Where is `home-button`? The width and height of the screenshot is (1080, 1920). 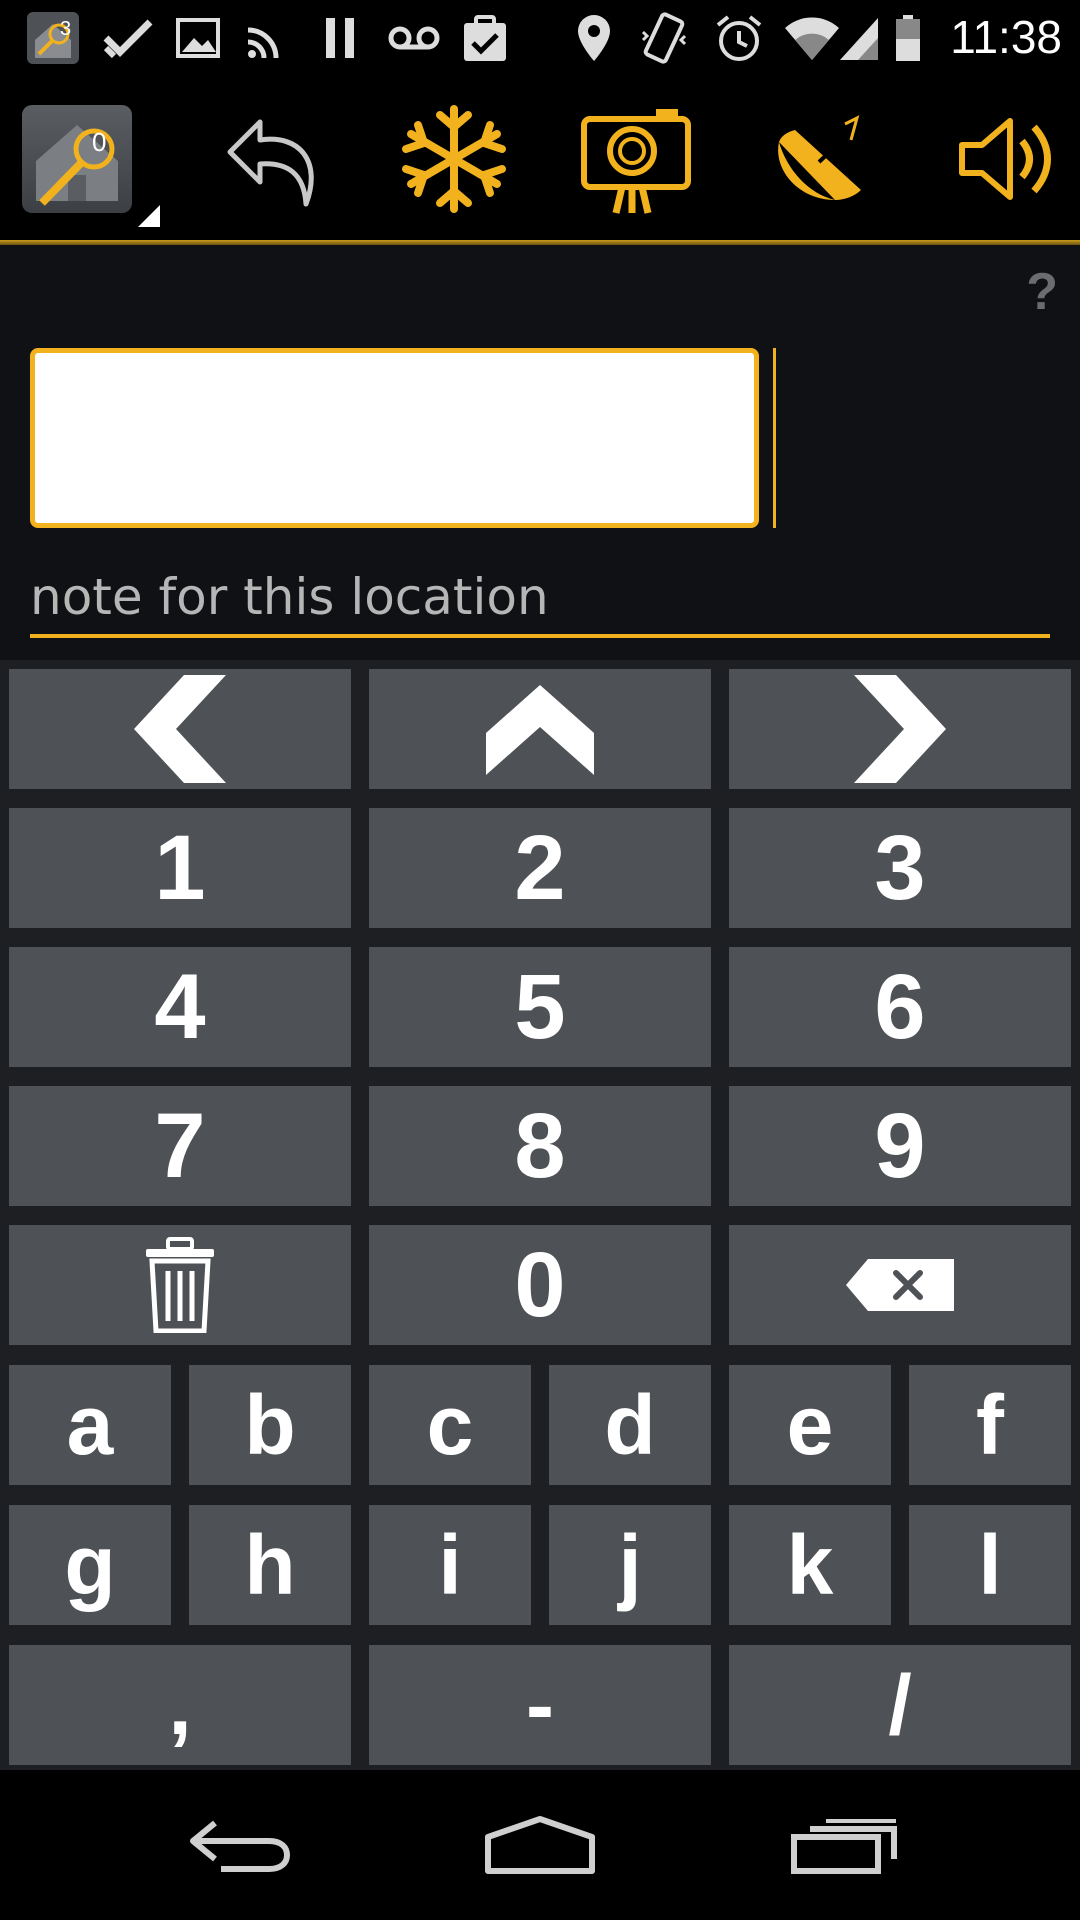 home-button is located at coordinates (540, 1845).